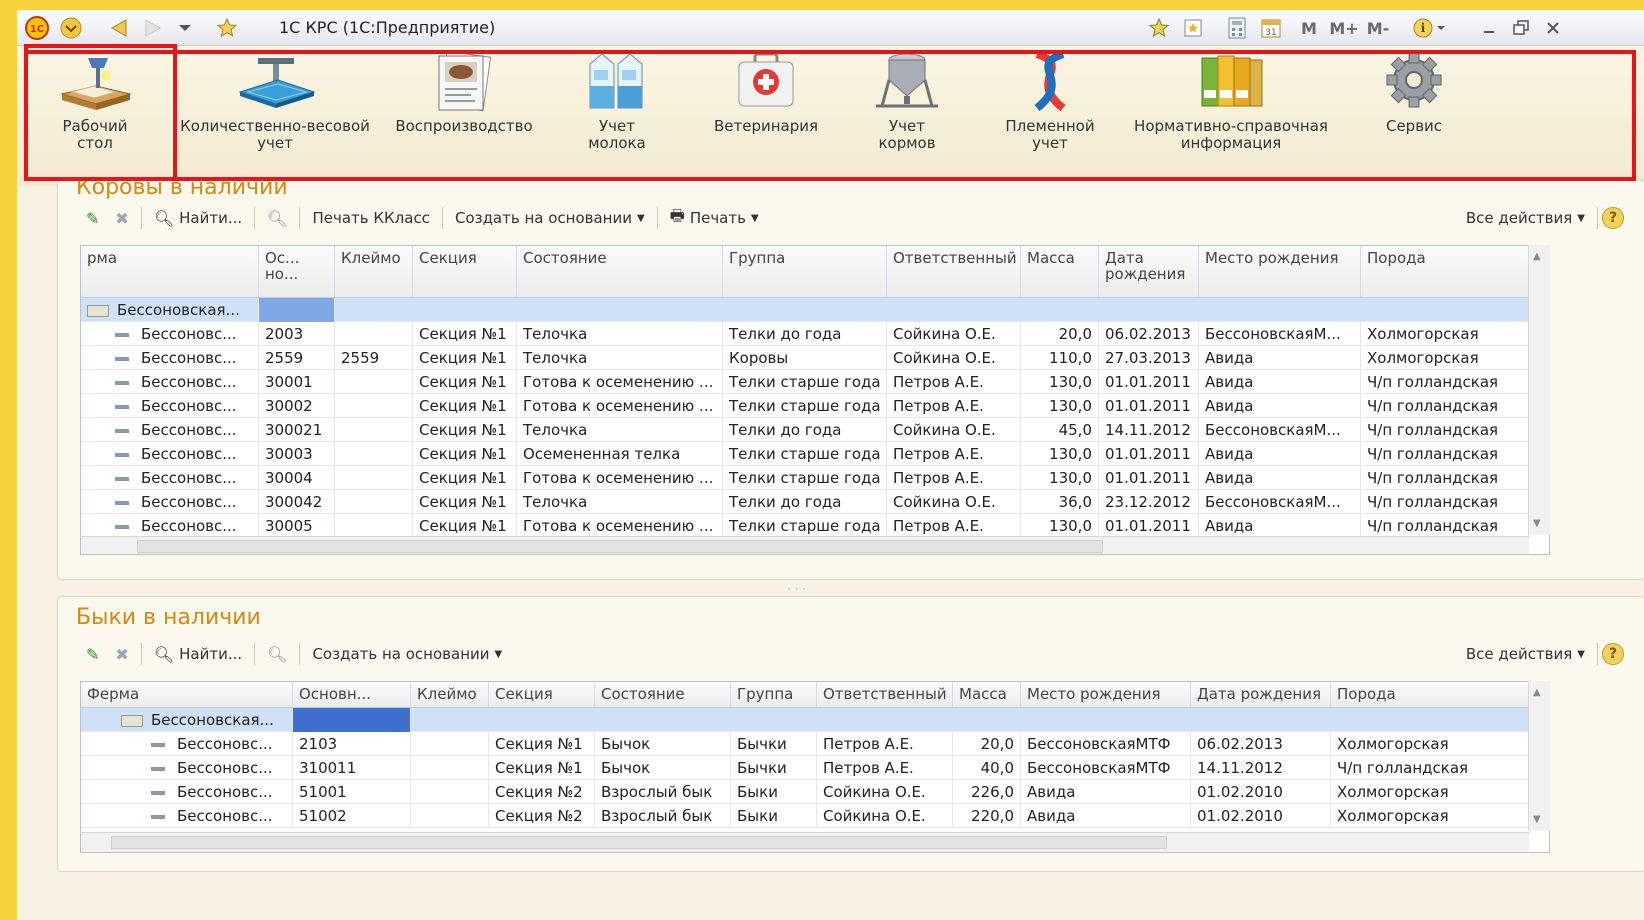 This screenshot has width=1644, height=920. I want to click on col-farm: Ферма, so click(187, 694).